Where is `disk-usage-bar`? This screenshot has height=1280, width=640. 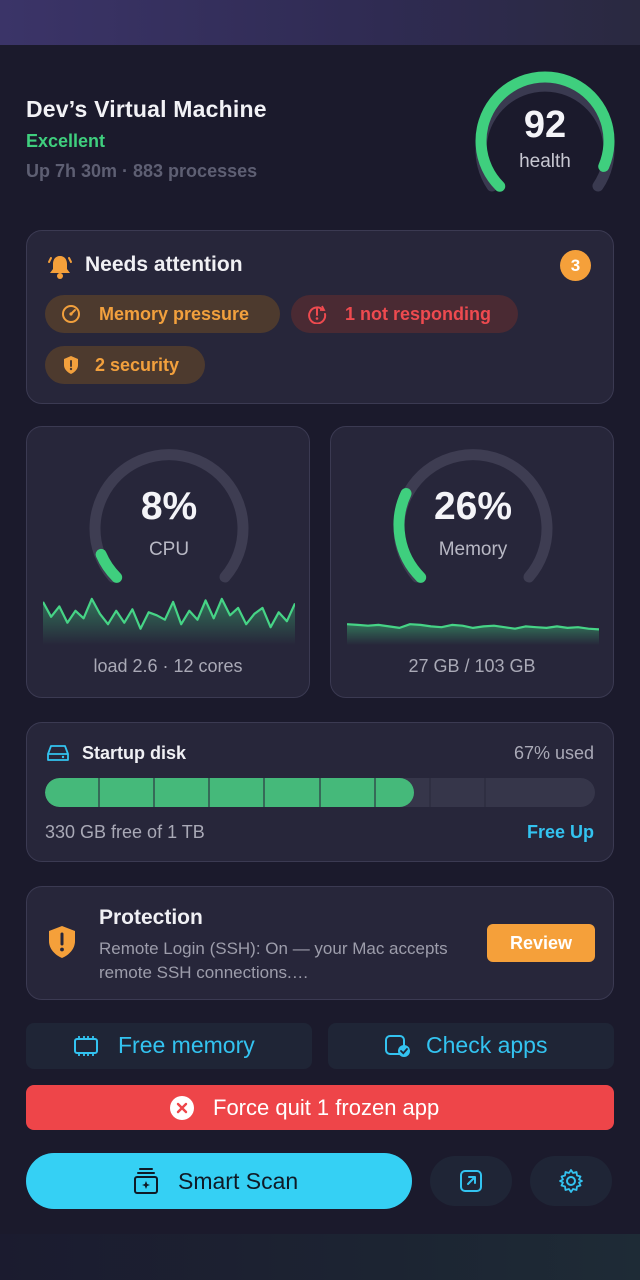 disk-usage-bar is located at coordinates (320, 792).